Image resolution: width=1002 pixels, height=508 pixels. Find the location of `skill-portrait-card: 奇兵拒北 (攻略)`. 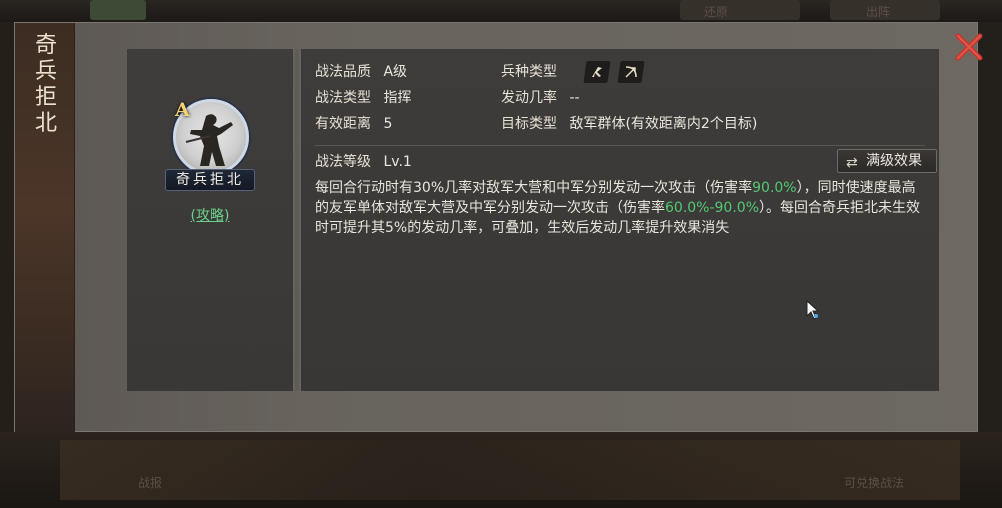

skill-portrait-card: 奇兵拒北 (攻略) is located at coordinates (210, 220).